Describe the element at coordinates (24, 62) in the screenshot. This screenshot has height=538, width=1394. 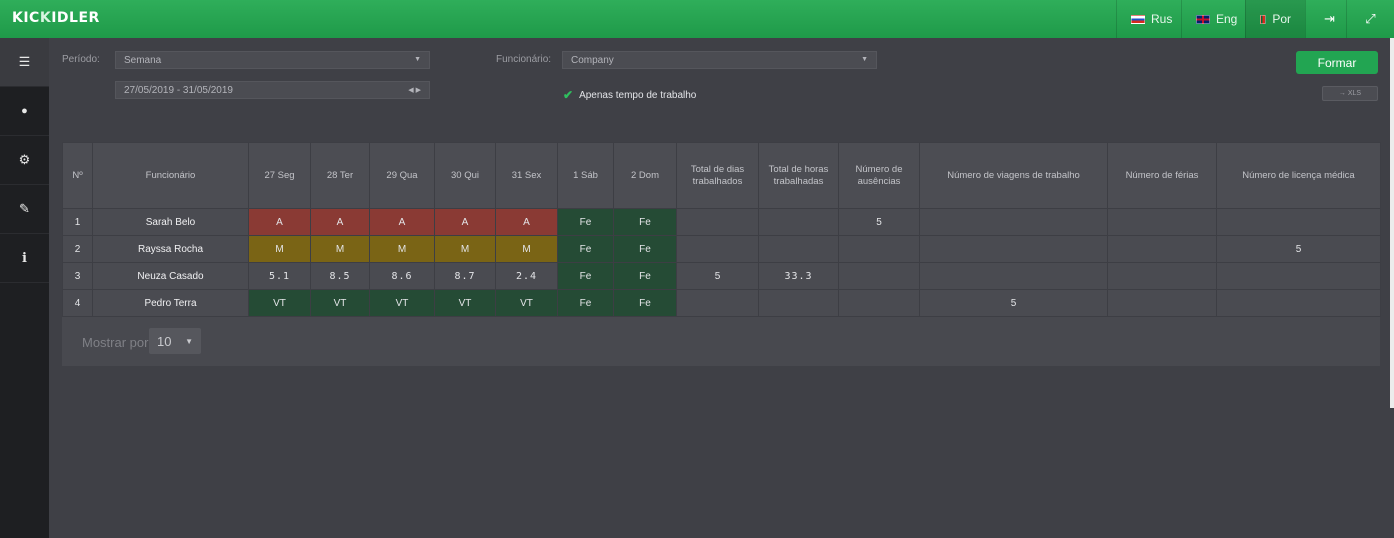
I see `sidebar-item-reports: ☰` at that location.